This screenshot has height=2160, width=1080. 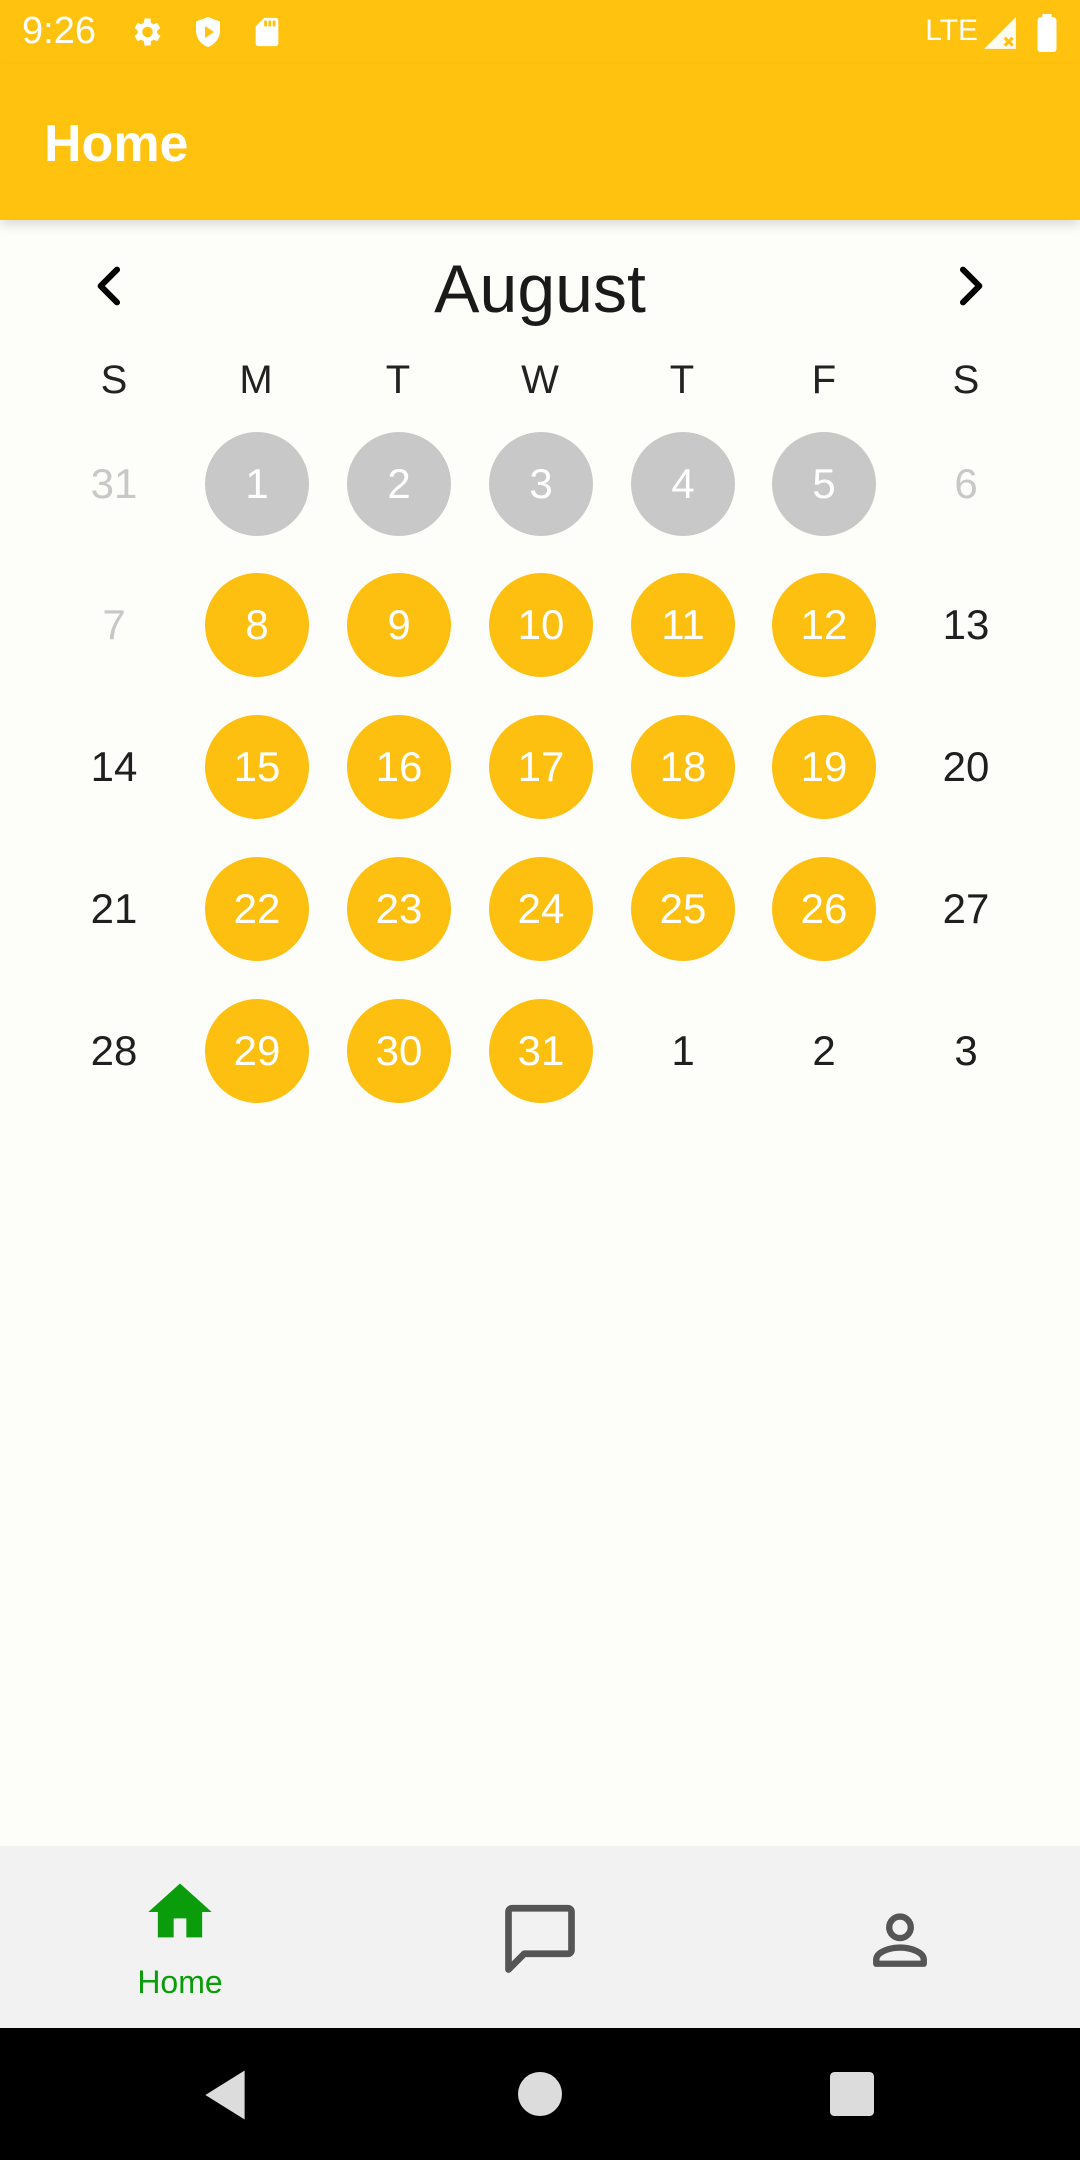 I want to click on calendar-day: 20, so click(x=966, y=767).